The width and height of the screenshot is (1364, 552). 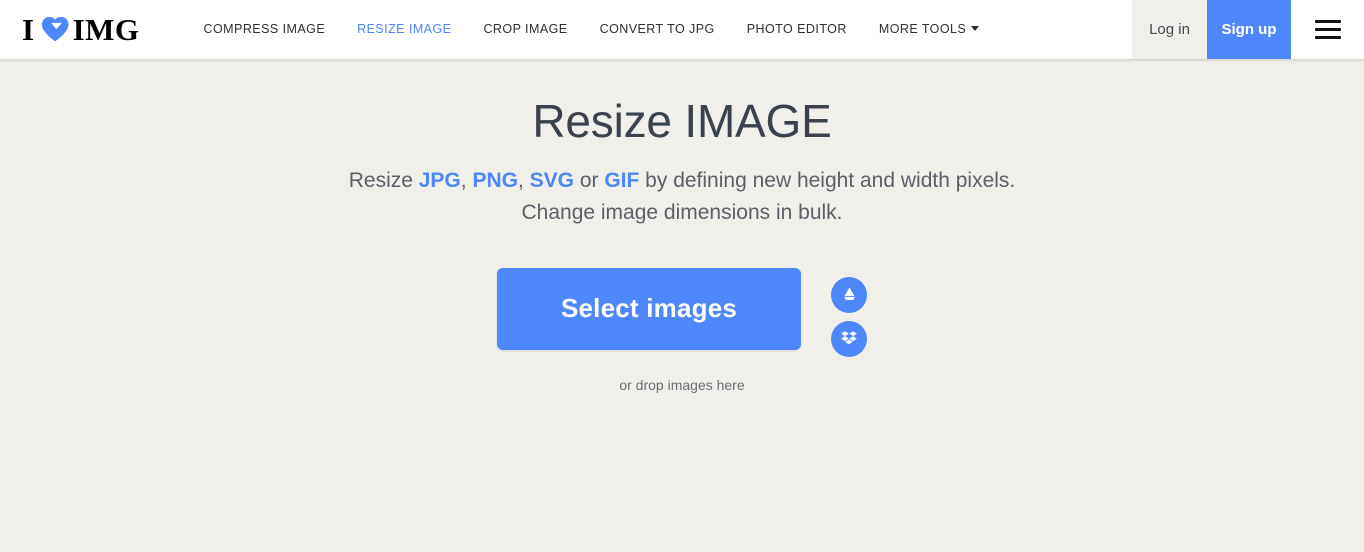 I want to click on subtitle-line-2: Change image dimensions in bulk., so click(x=682, y=212).